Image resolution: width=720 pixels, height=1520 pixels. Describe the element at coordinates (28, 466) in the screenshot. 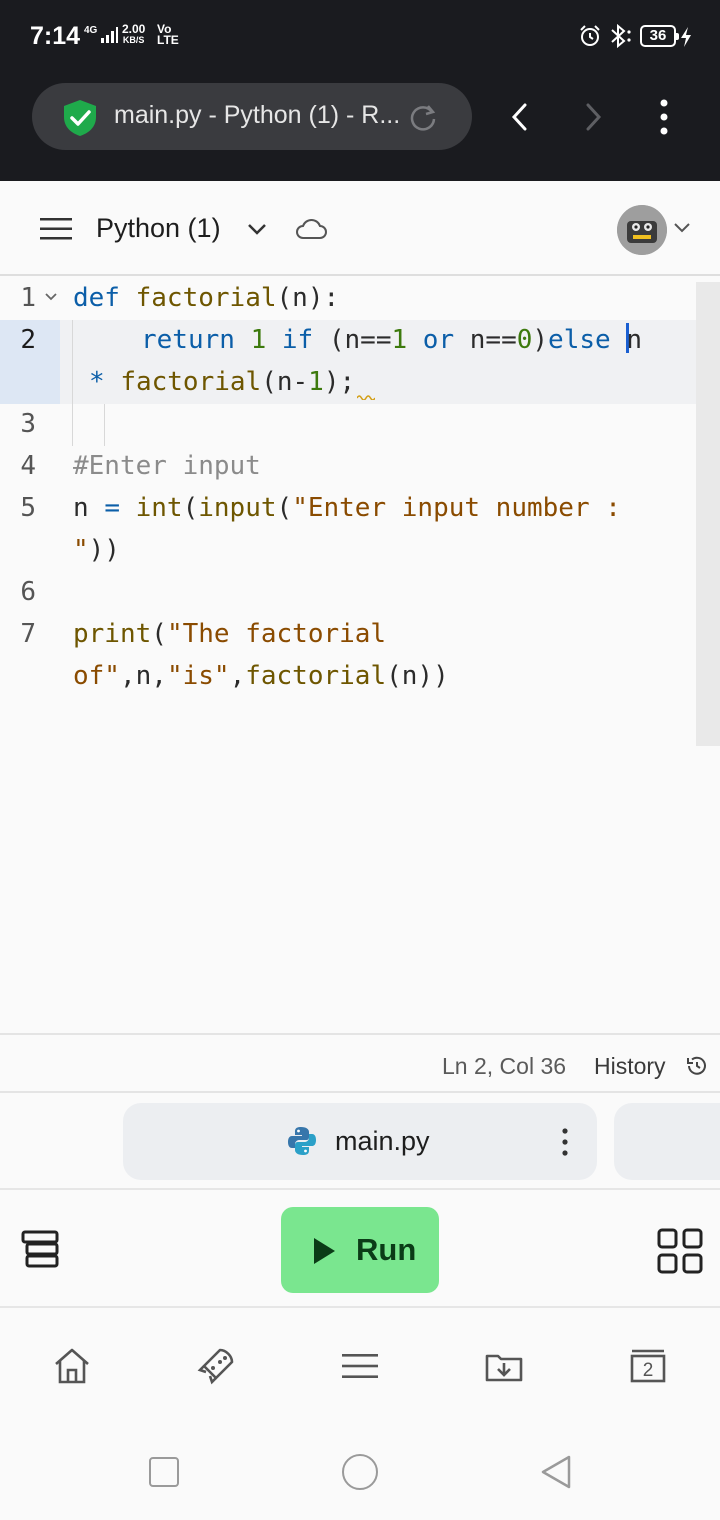

I see `line-number: 4` at that location.